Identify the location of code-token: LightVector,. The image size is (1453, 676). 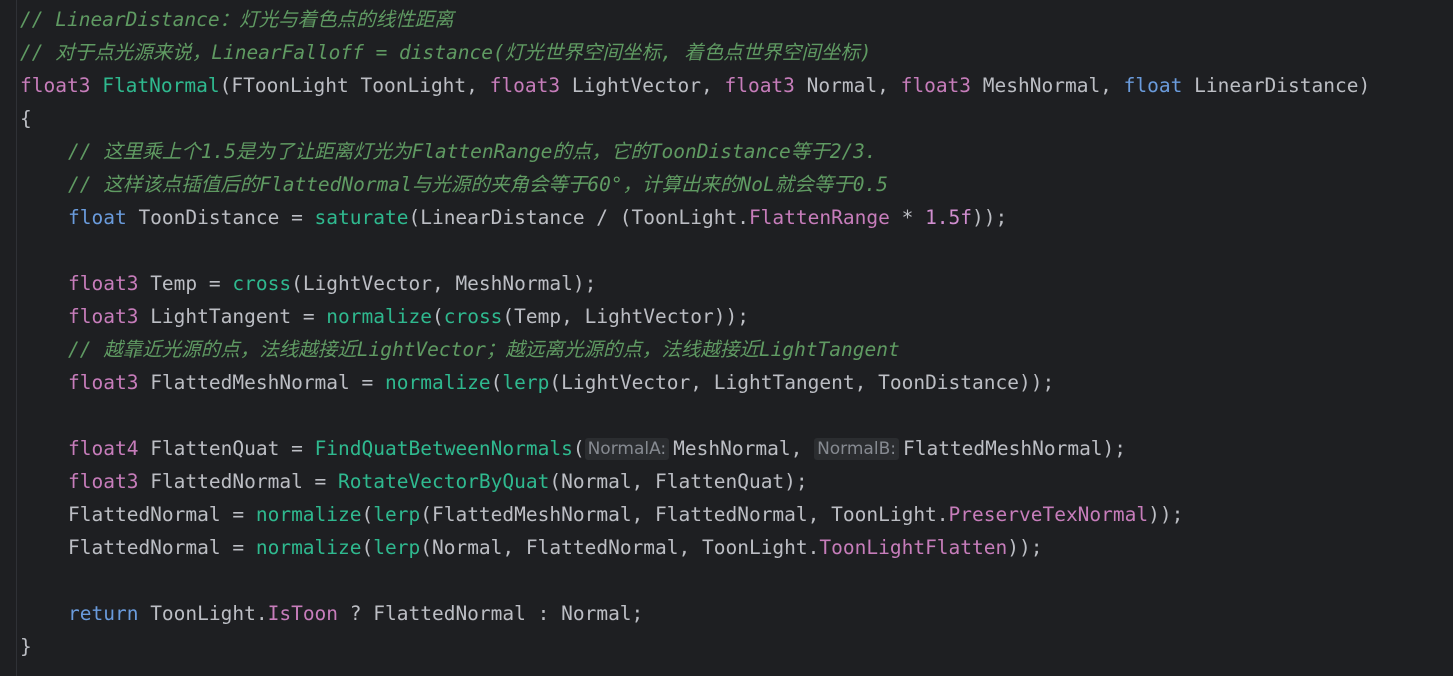
(642, 85).